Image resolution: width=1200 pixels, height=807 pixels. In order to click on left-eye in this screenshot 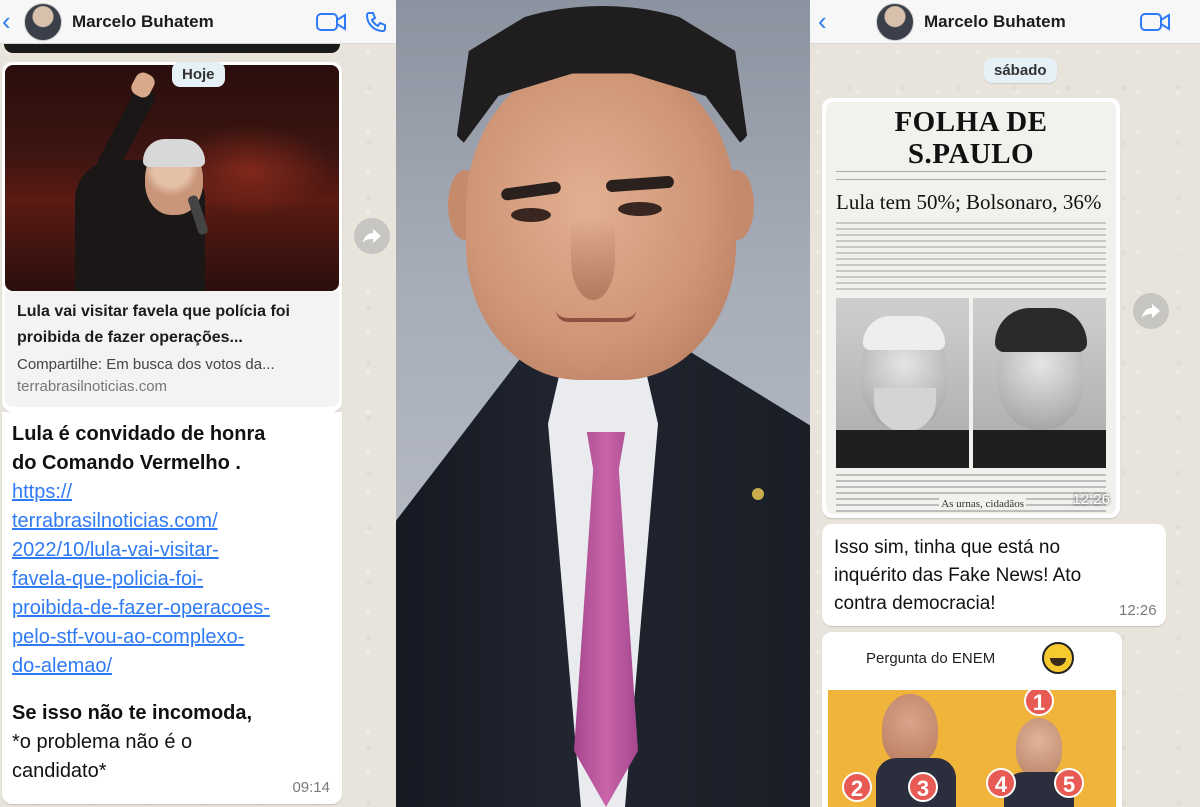, I will do `click(531, 215)`.